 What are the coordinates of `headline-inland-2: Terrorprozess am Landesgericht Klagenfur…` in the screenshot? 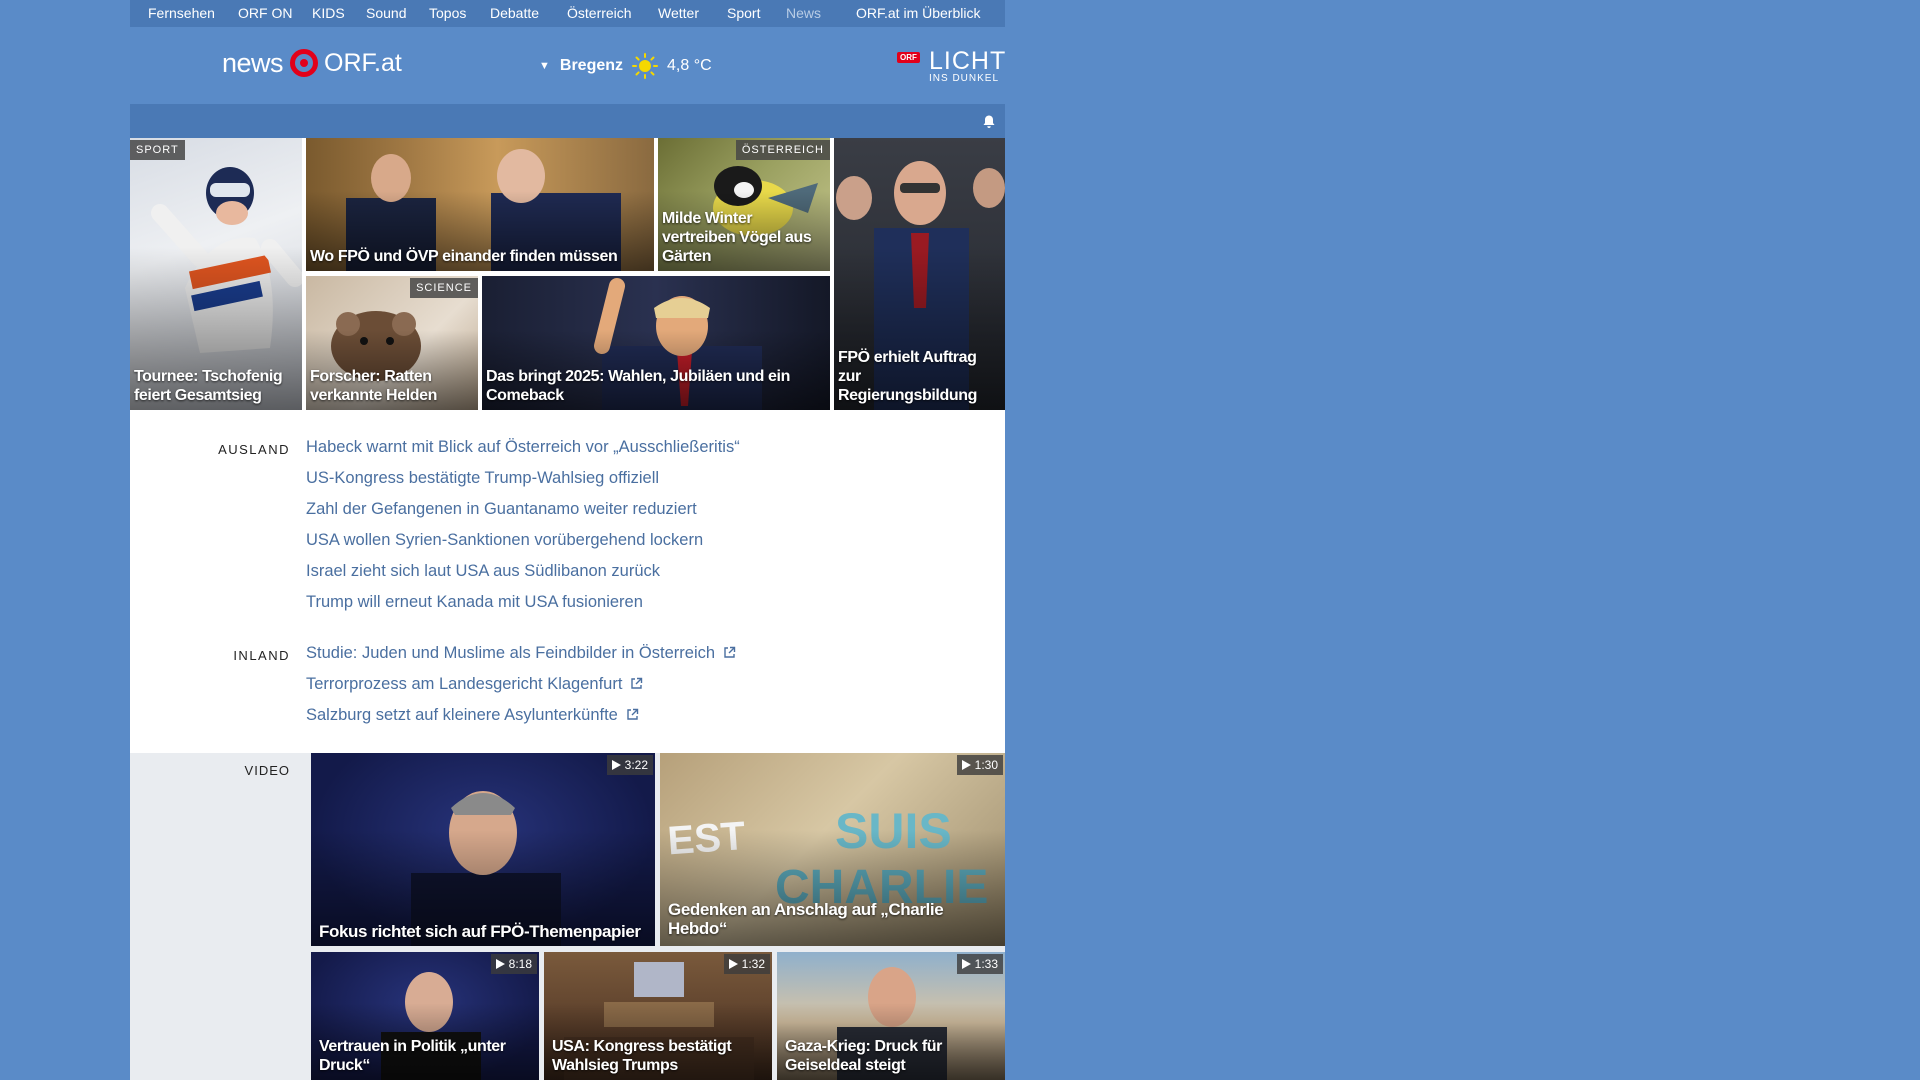 It's located at (474, 684).